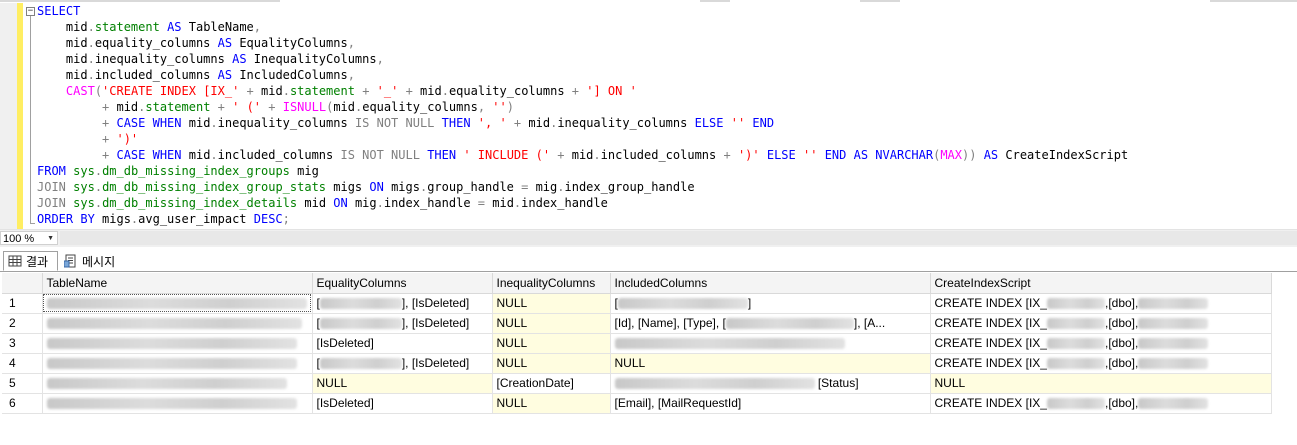 The image size is (1297, 445). I want to click on tab-messages: 메시지, so click(96, 261).